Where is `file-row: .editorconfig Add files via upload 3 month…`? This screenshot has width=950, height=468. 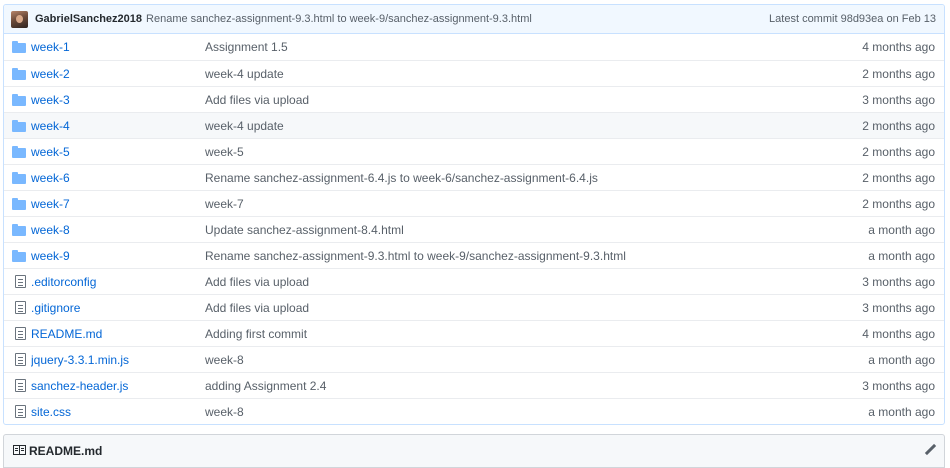 file-row: .editorconfig Add files via upload 3 month… is located at coordinates (474, 281).